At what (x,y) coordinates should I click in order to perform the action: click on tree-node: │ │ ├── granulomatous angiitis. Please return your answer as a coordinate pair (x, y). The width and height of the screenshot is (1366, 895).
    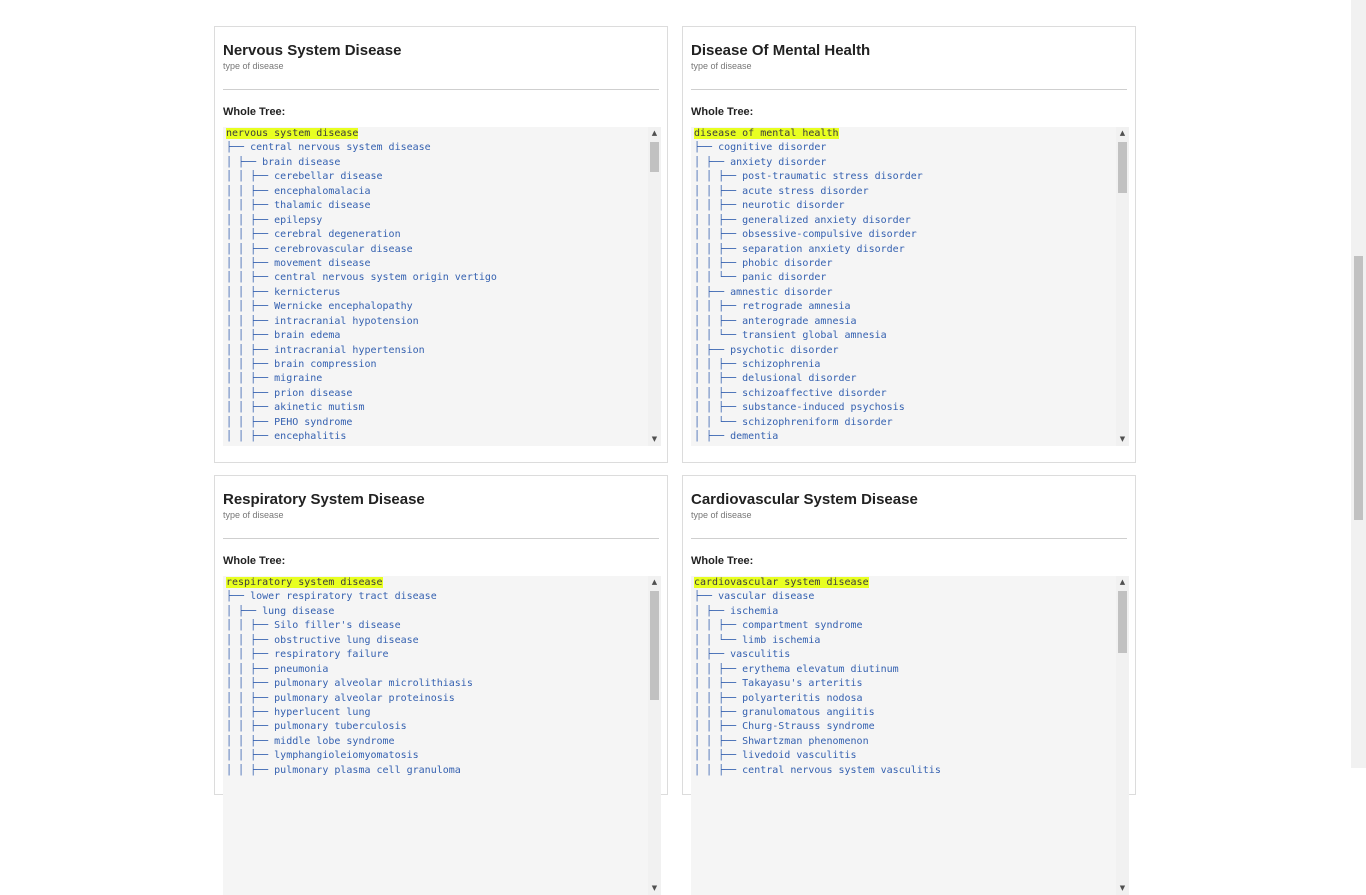
    Looking at the image, I should click on (784, 712).